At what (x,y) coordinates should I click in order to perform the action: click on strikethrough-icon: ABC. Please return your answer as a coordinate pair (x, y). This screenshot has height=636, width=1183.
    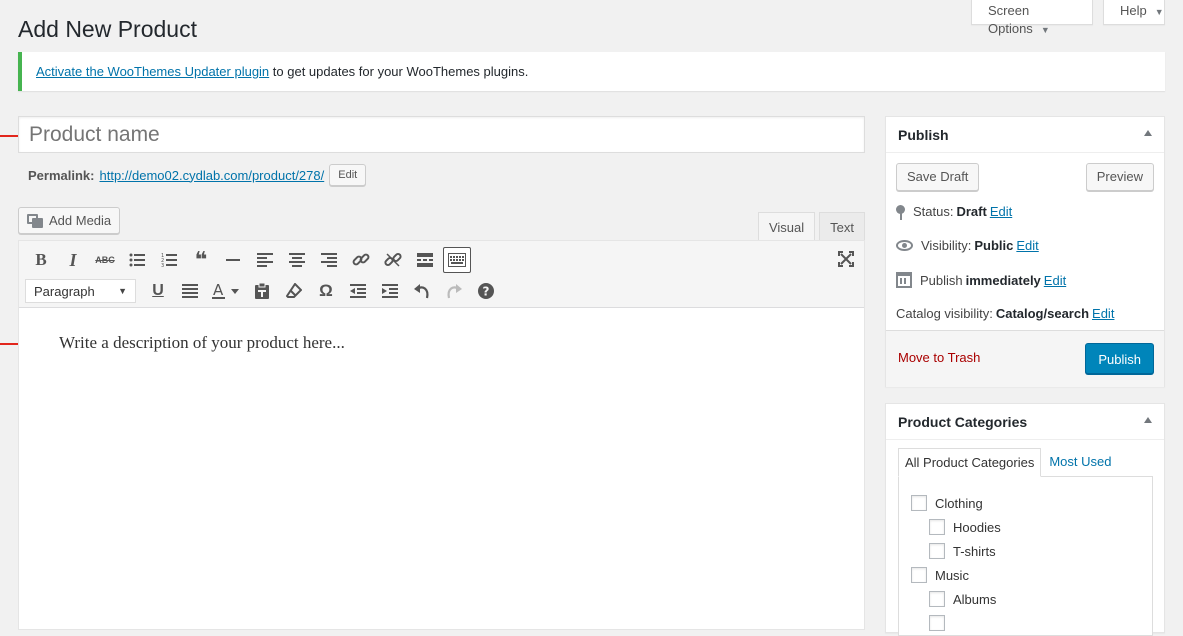
    Looking at the image, I should click on (105, 260).